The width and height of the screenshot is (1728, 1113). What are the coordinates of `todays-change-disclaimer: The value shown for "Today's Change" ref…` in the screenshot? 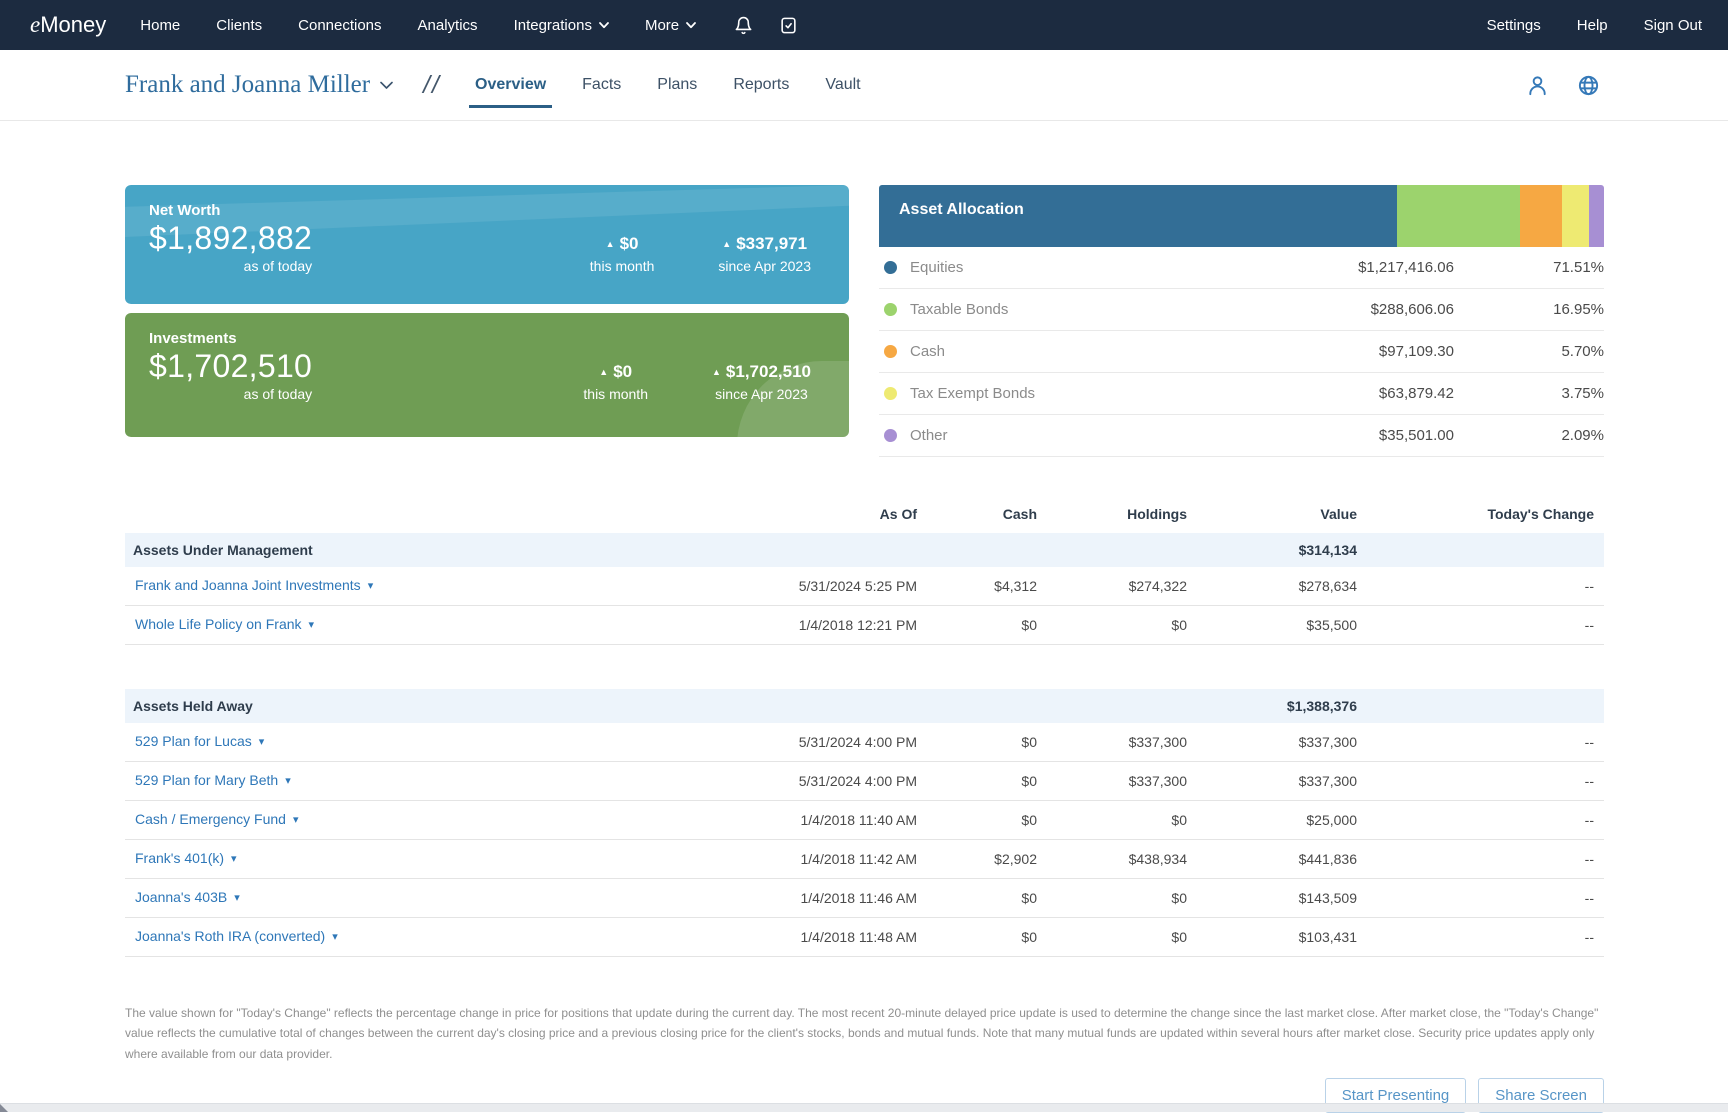 It's located at (862, 1033).